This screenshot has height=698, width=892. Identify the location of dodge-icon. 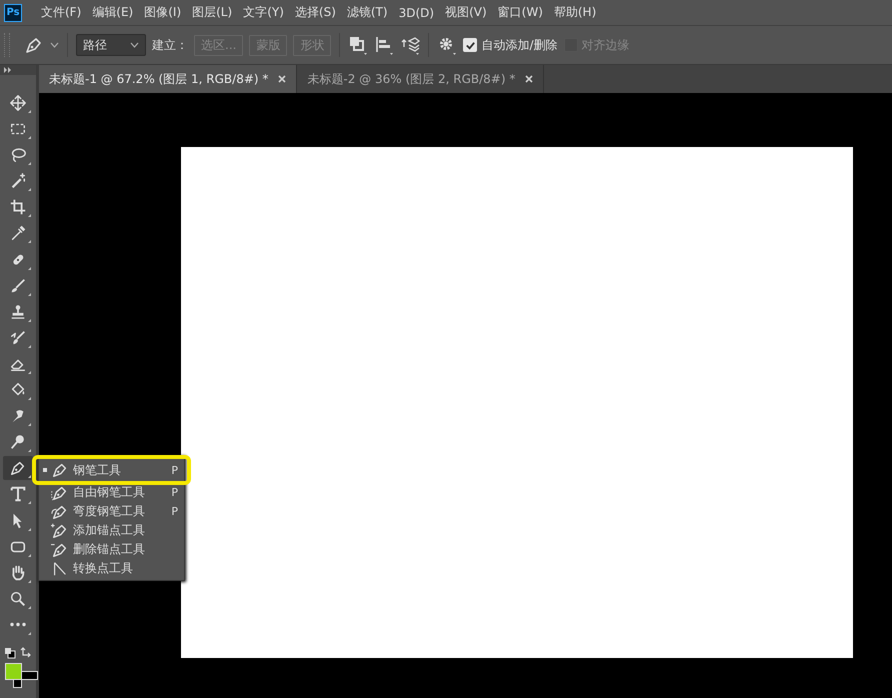
(18, 442).